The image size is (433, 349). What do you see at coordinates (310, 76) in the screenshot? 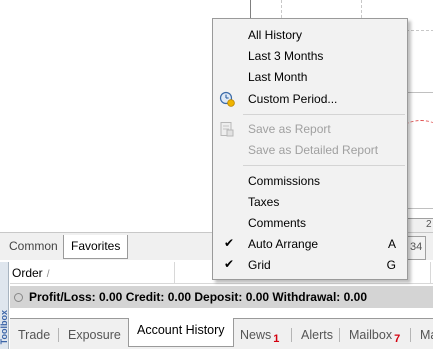
I see `menu-item-last-month: Last Month` at bounding box center [310, 76].